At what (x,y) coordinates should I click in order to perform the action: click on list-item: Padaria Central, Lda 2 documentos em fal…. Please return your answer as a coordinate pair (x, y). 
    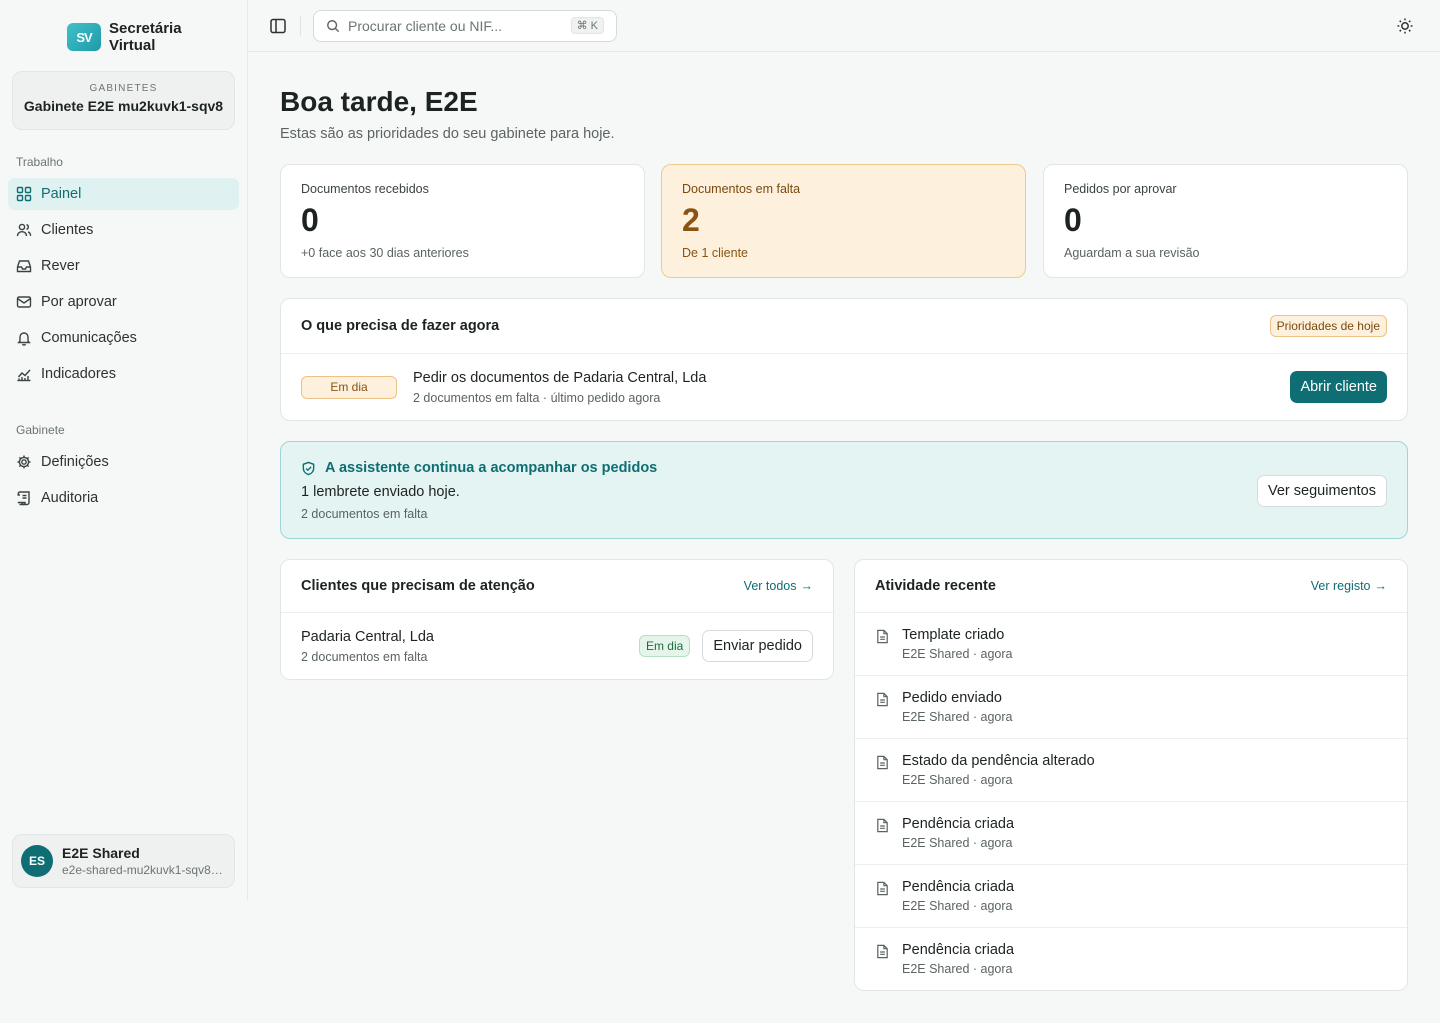
    Looking at the image, I should click on (557, 646).